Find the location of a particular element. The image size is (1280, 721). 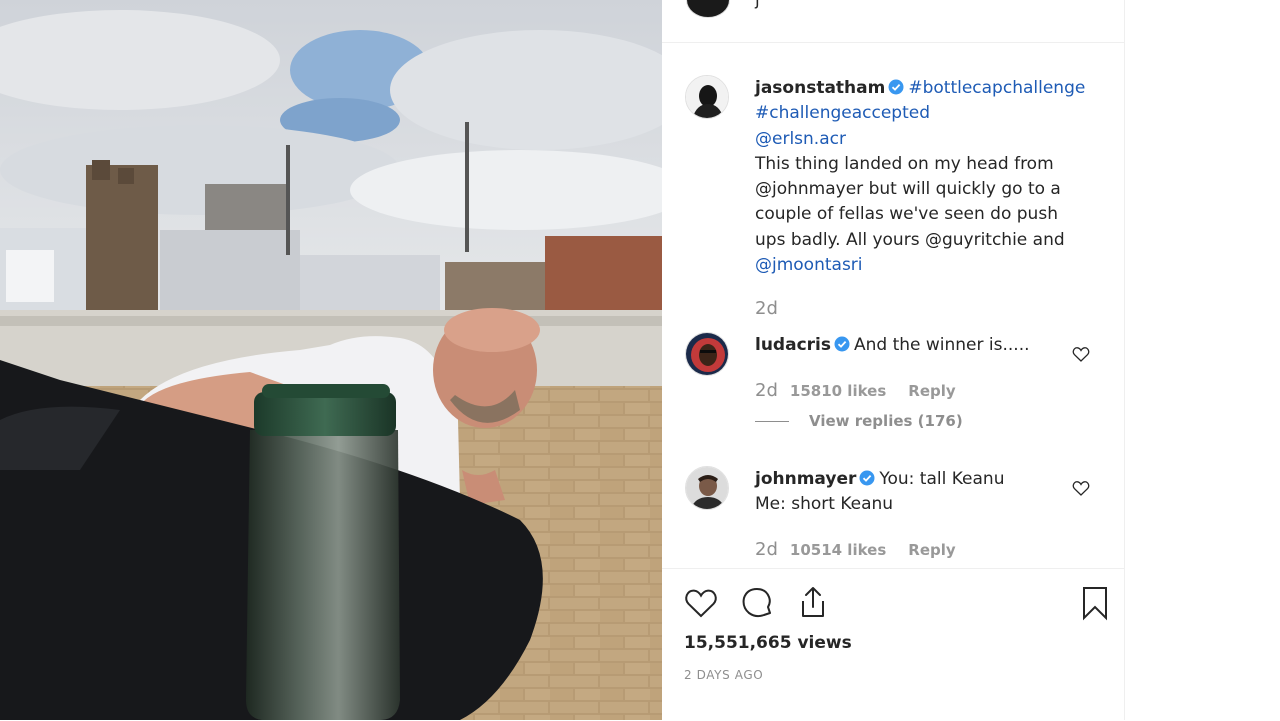

author-username-partial: j is located at coordinates (757, 5).